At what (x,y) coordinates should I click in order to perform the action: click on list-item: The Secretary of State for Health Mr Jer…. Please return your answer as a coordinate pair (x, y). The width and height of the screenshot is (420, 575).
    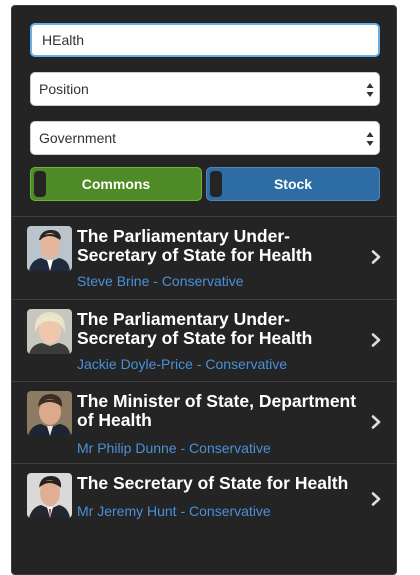
    Looking at the image, I should click on (204, 505).